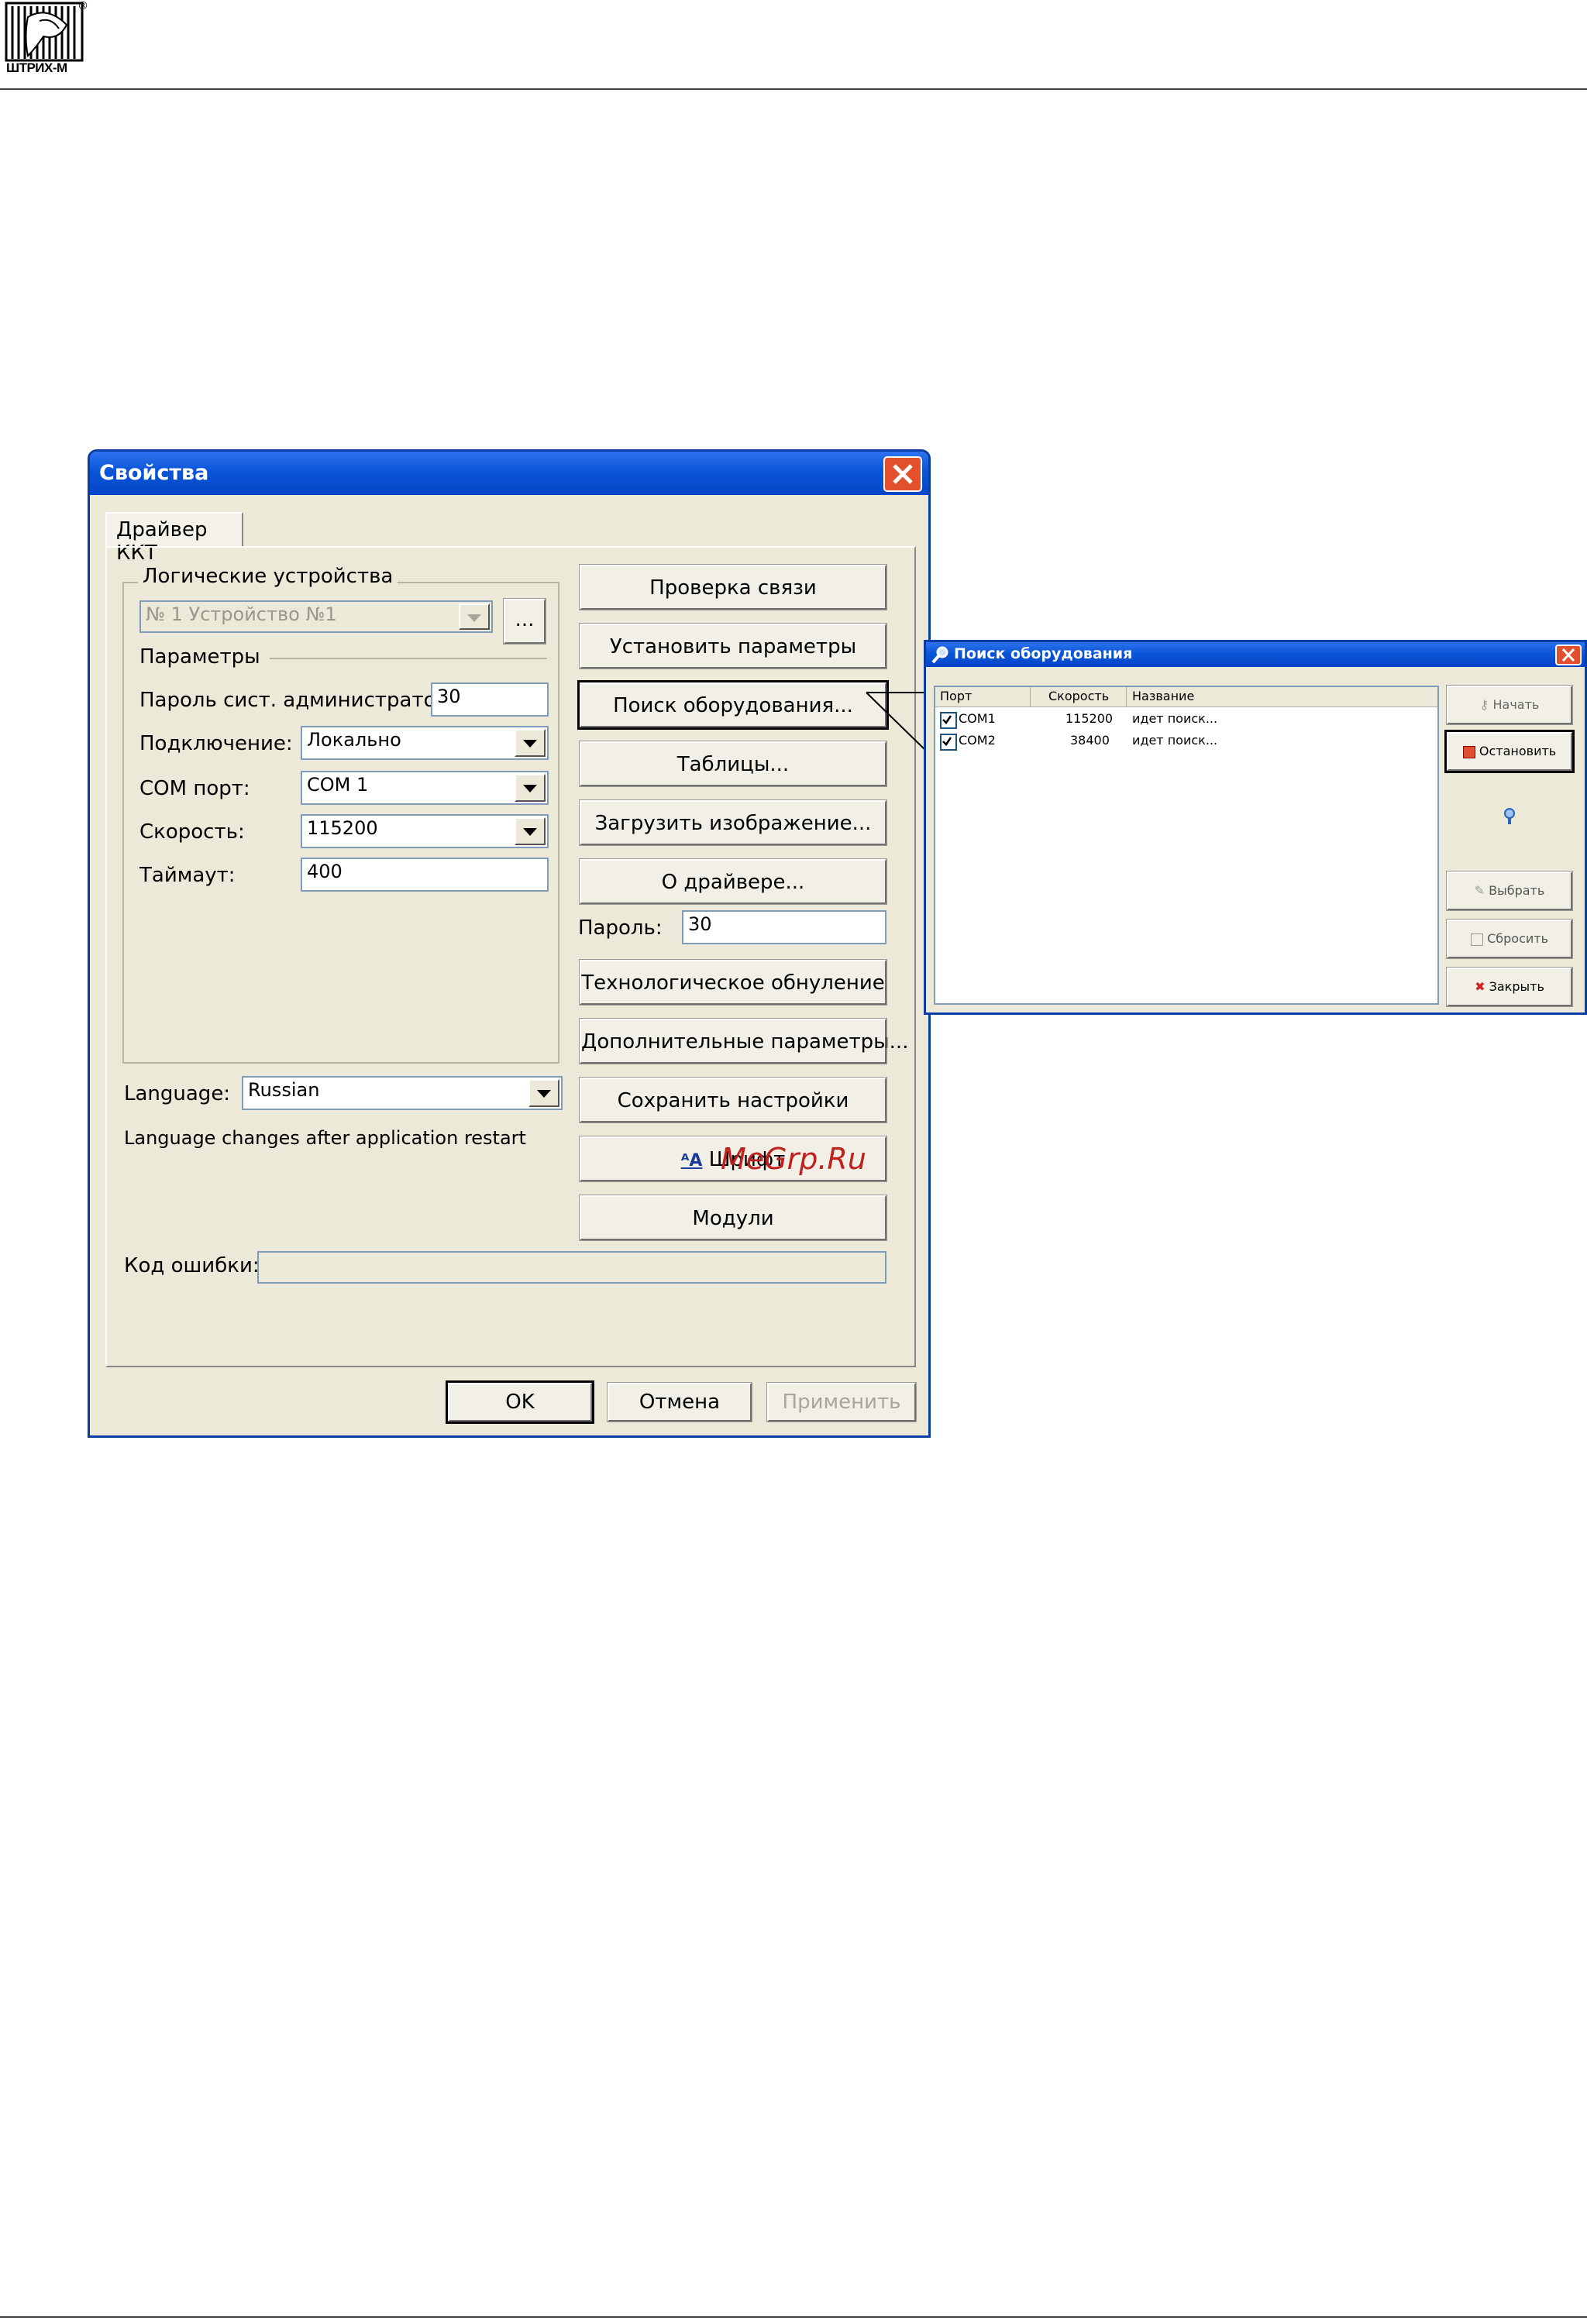 This screenshot has height=2324, width=1587. Describe the element at coordinates (192, 1265) in the screenshot. I see `error-code-label: Код ошибки:` at that location.